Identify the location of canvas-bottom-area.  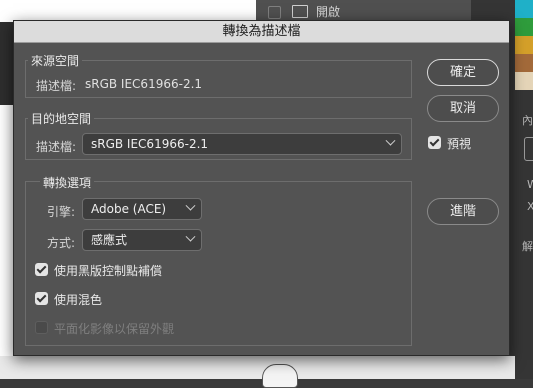
(257, 367).